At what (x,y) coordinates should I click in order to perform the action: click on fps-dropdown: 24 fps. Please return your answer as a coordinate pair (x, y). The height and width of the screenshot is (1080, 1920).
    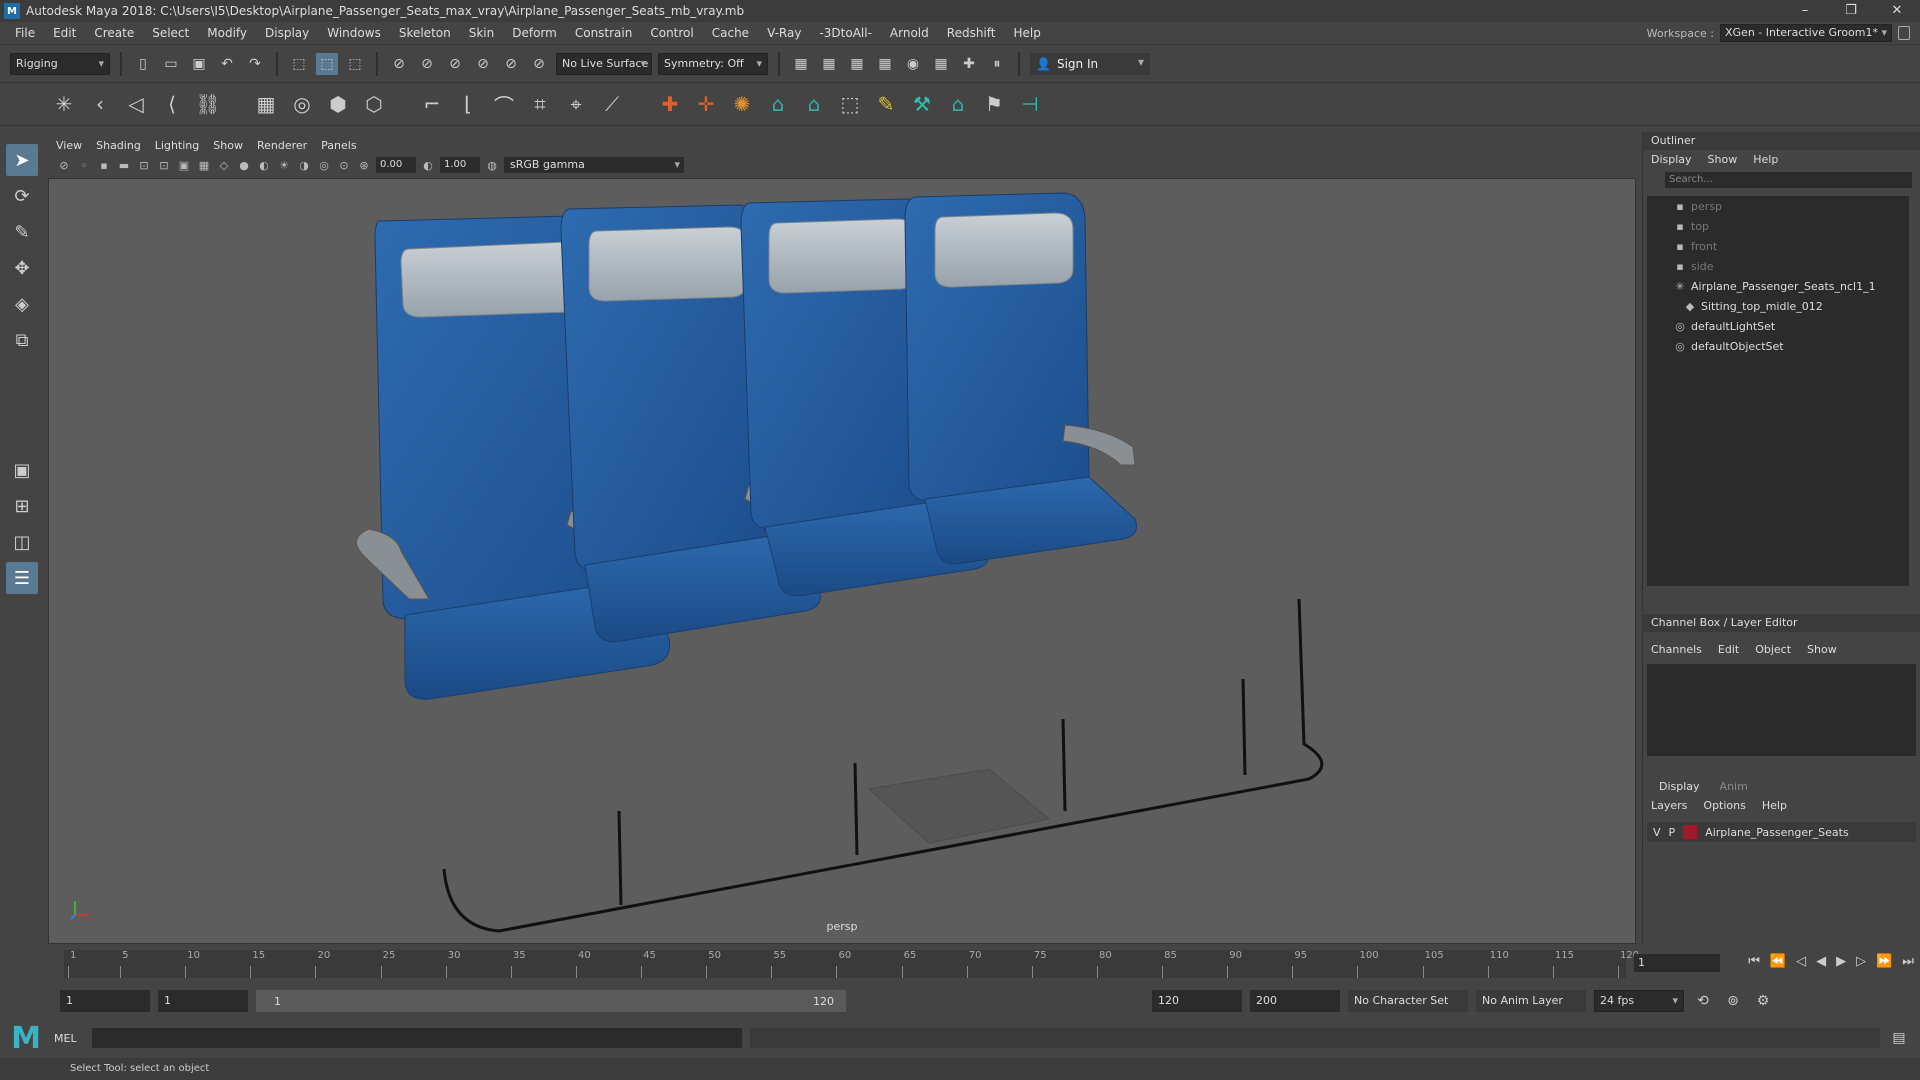
    Looking at the image, I should click on (1639, 1001).